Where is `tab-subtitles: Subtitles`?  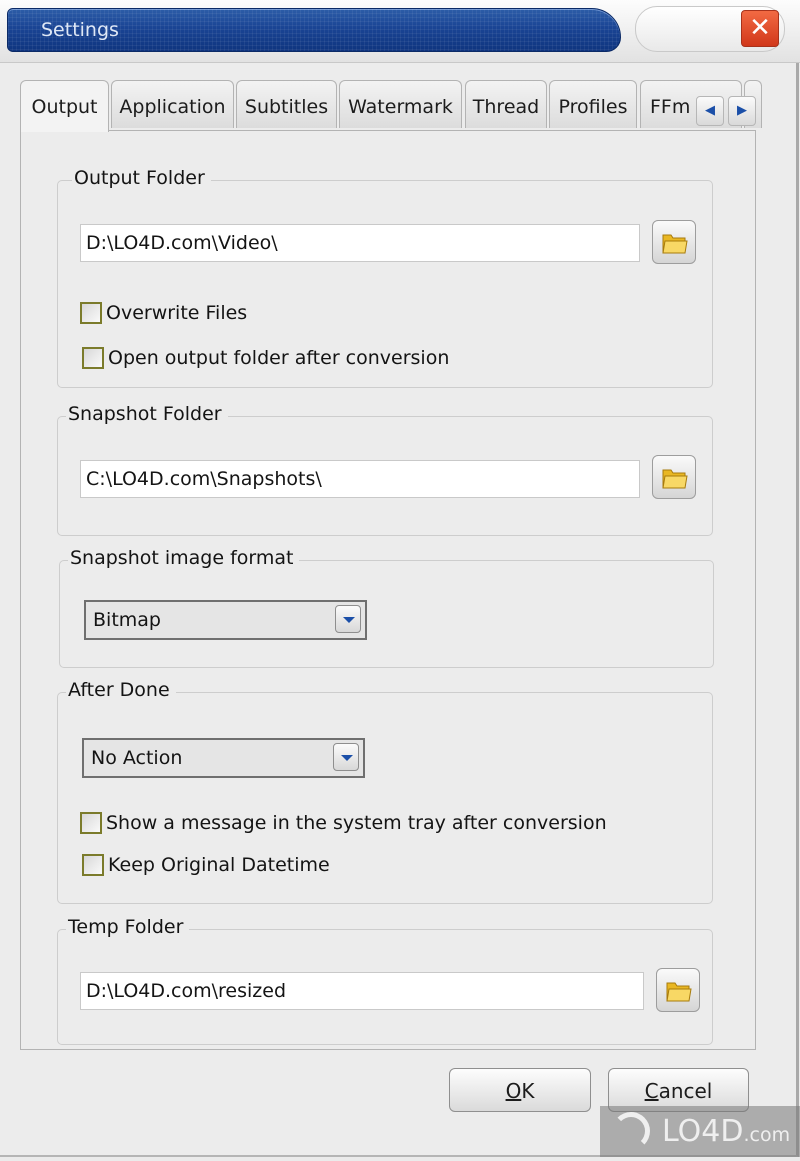
tab-subtitles: Subtitles is located at coordinates (286, 104).